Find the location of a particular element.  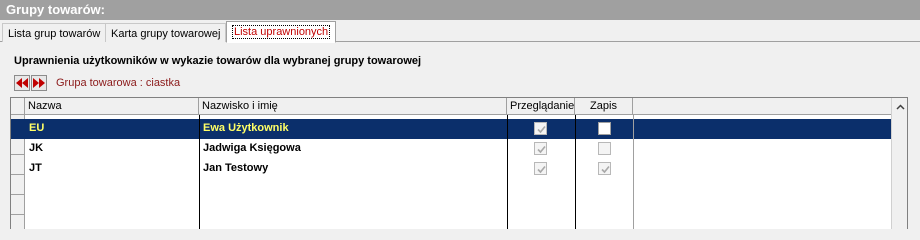

grid-header: Nazwa Nazwisko i imię Przeglądanie Zapis is located at coordinates (459, 106).